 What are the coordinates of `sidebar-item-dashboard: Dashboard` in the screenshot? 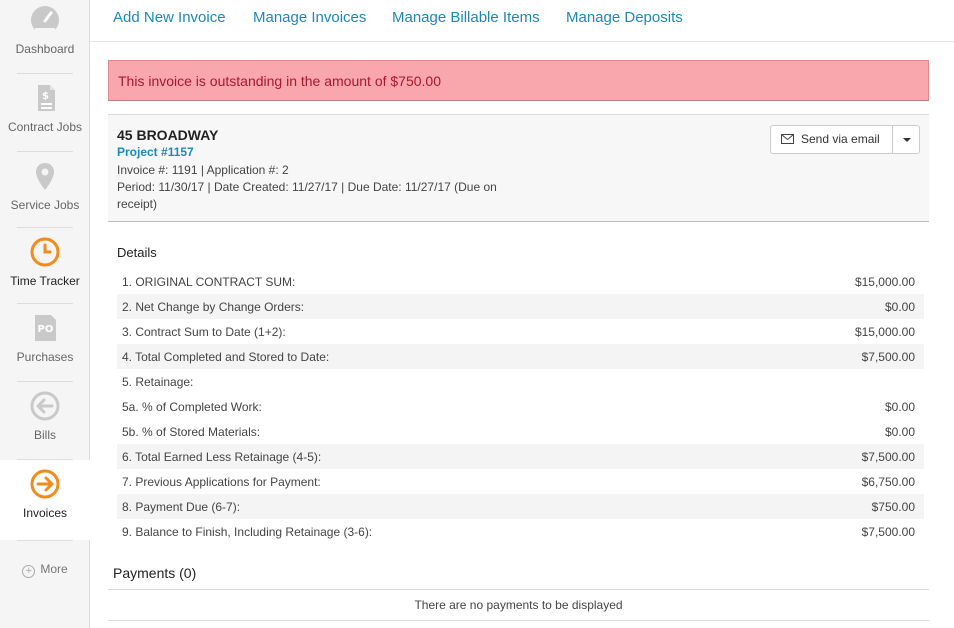 It's located at (45, 30).